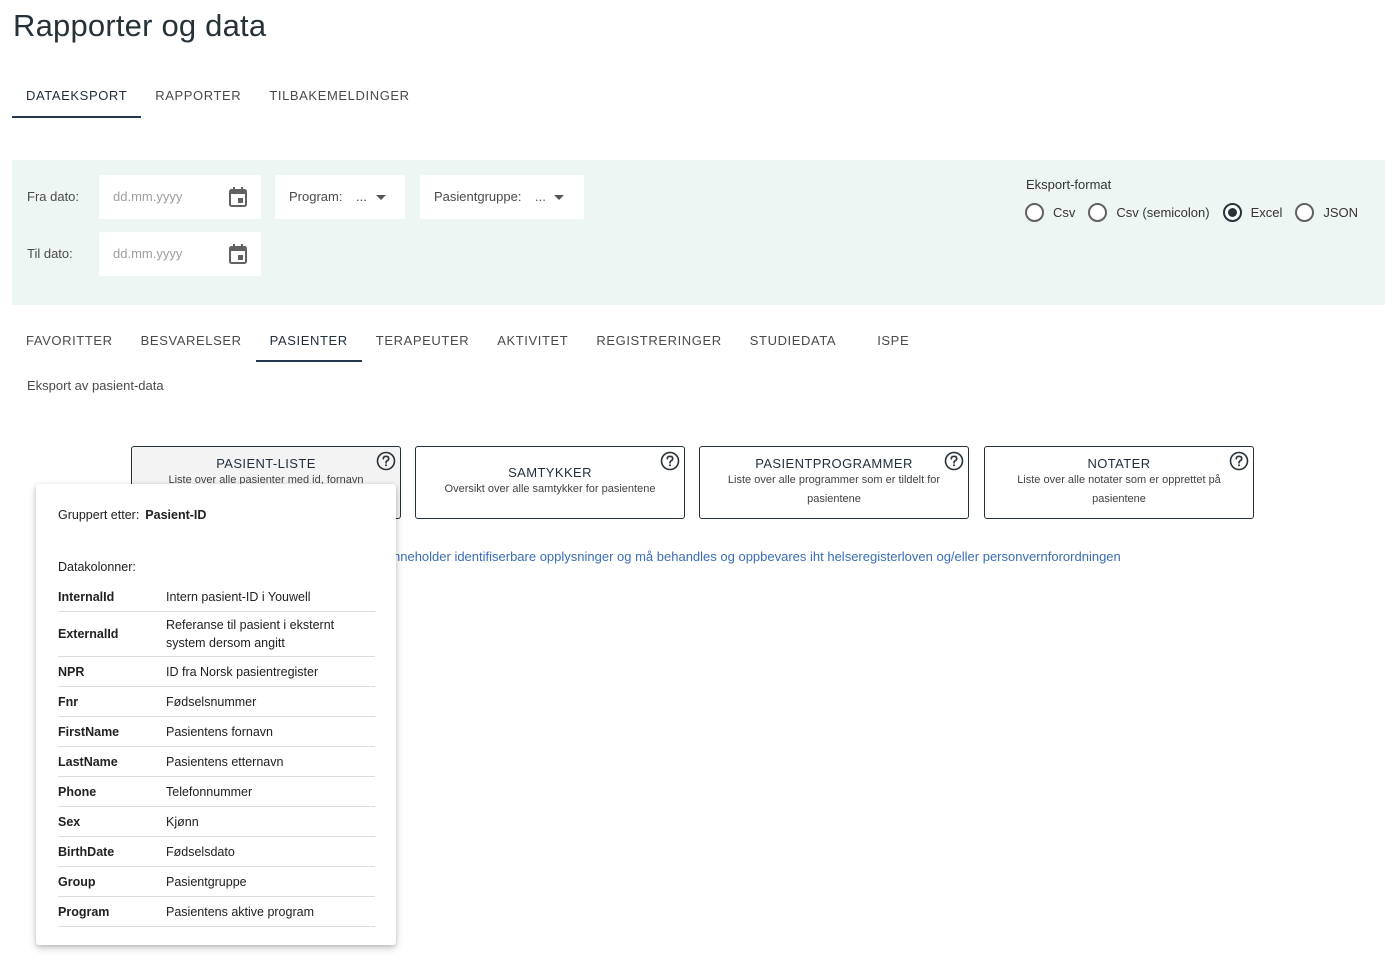  I want to click on grouped-by-label: Gruppert etter:, so click(99, 515).